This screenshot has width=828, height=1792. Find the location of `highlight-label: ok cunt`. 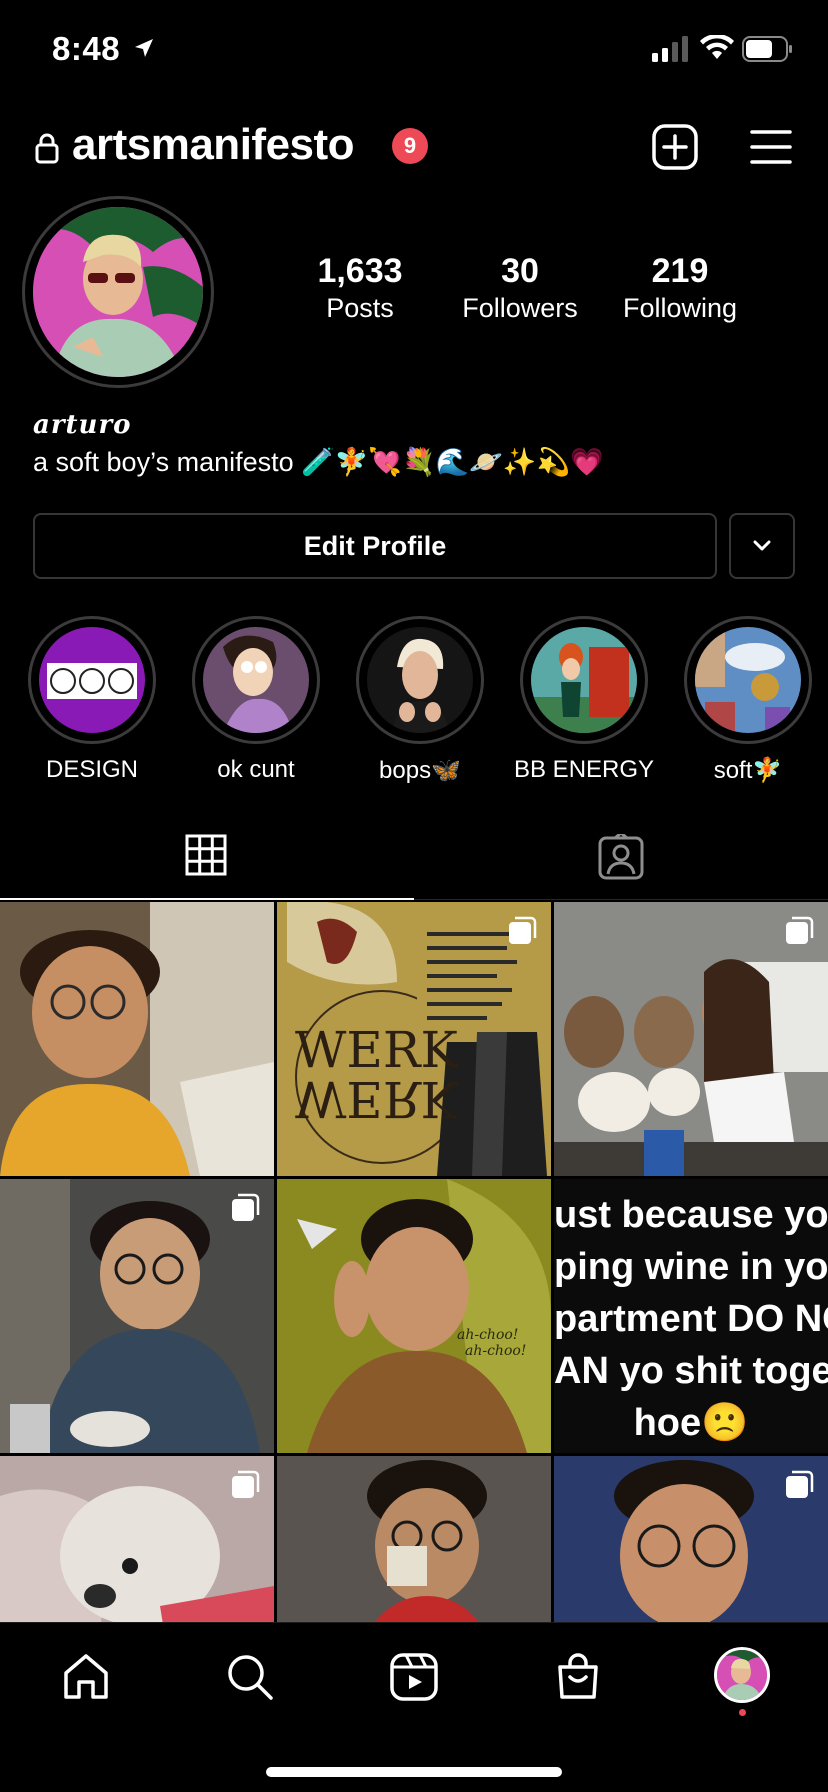

highlight-label: ok cunt is located at coordinates (256, 769).